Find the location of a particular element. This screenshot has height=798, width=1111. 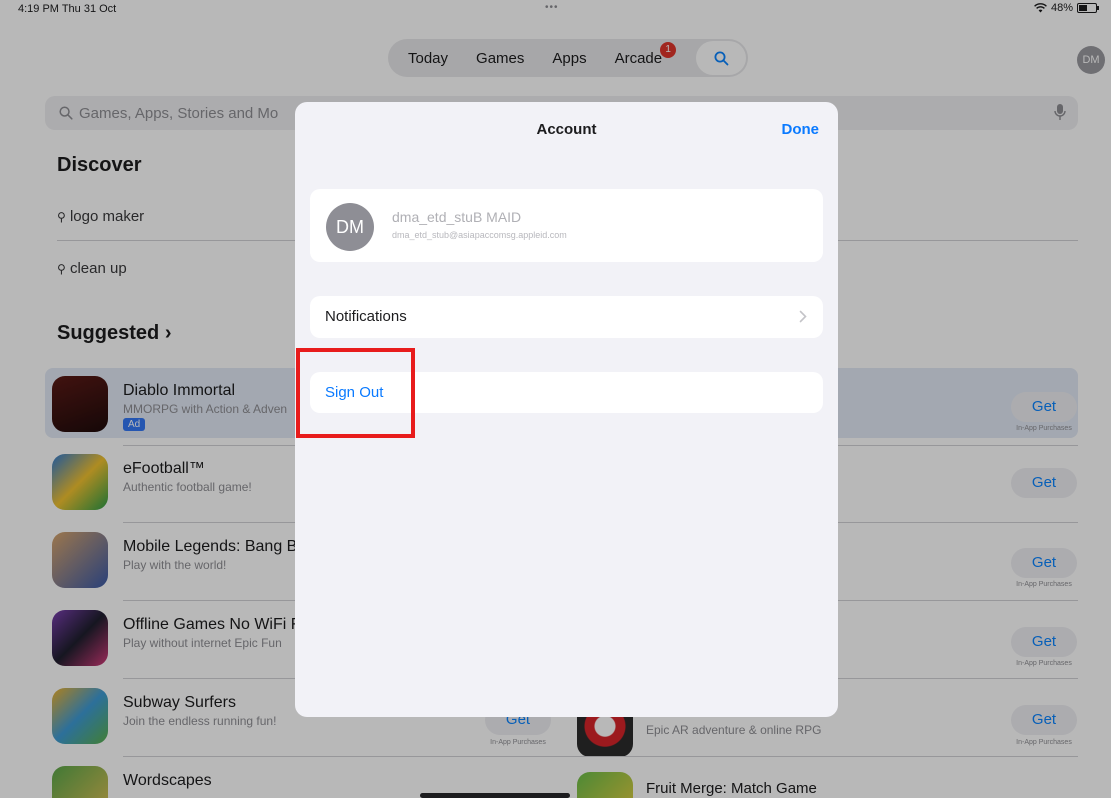

chevron-right-icon is located at coordinates (803, 316).